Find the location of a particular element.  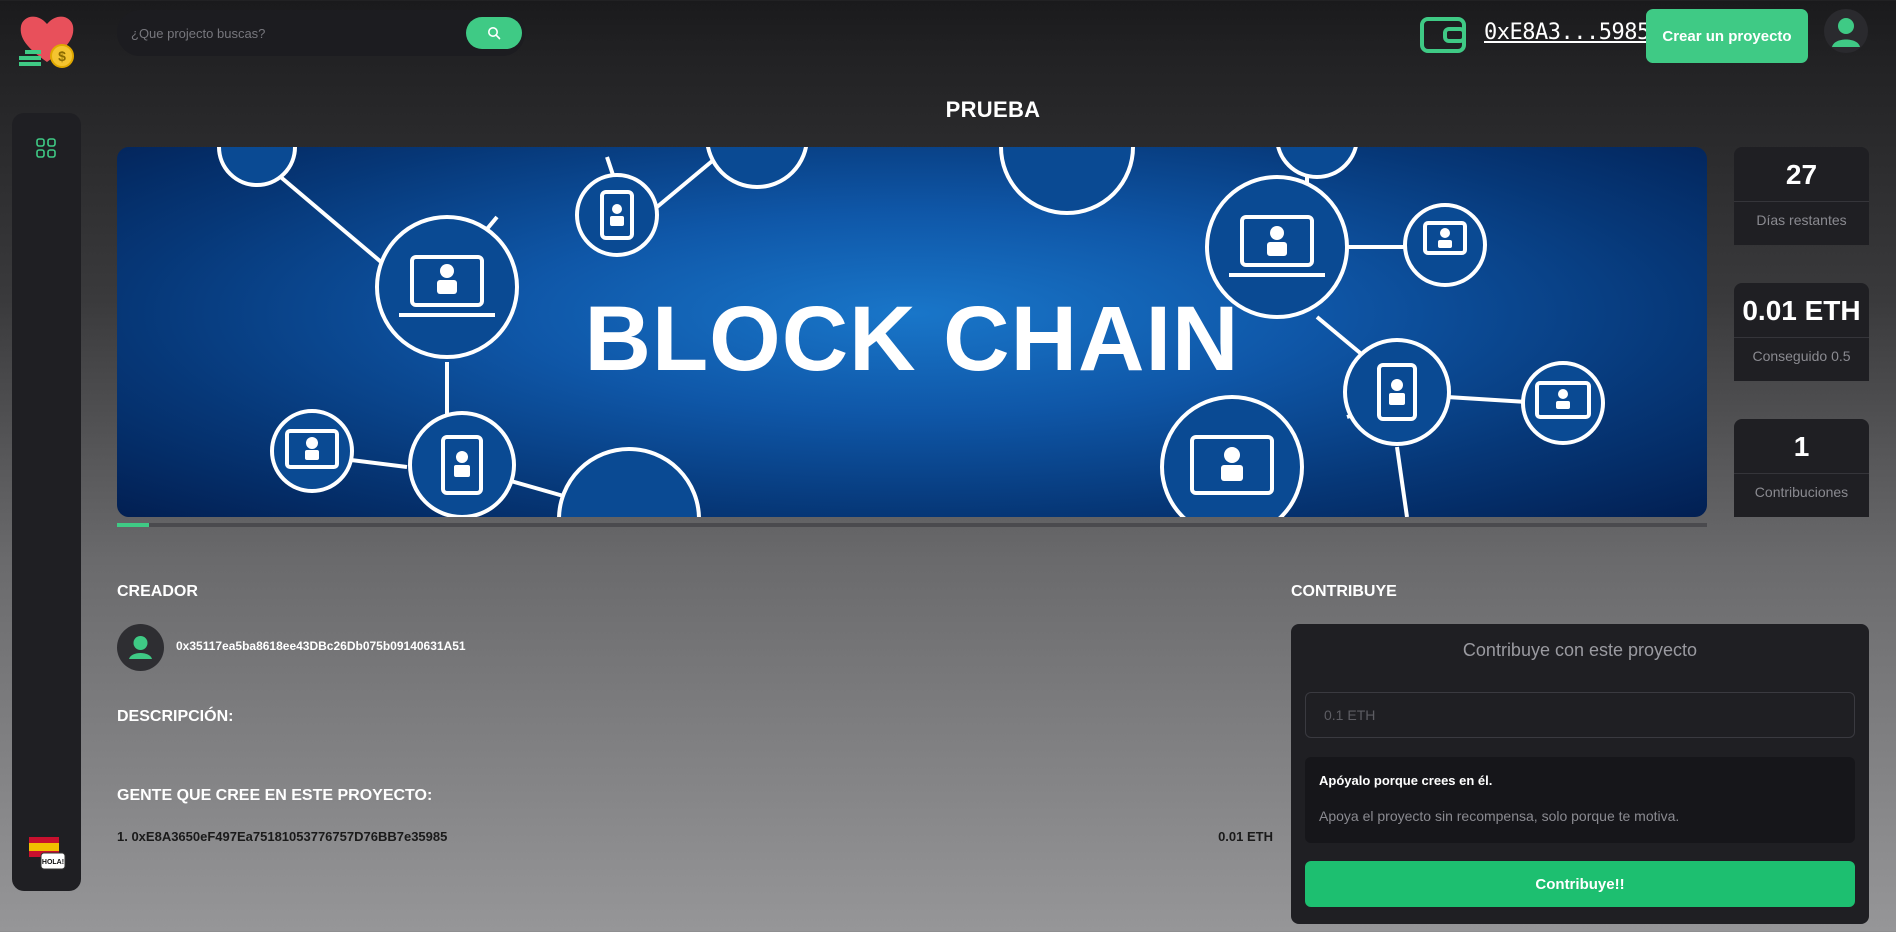

believer-amount: 0.01 ETH is located at coordinates (1245, 836).